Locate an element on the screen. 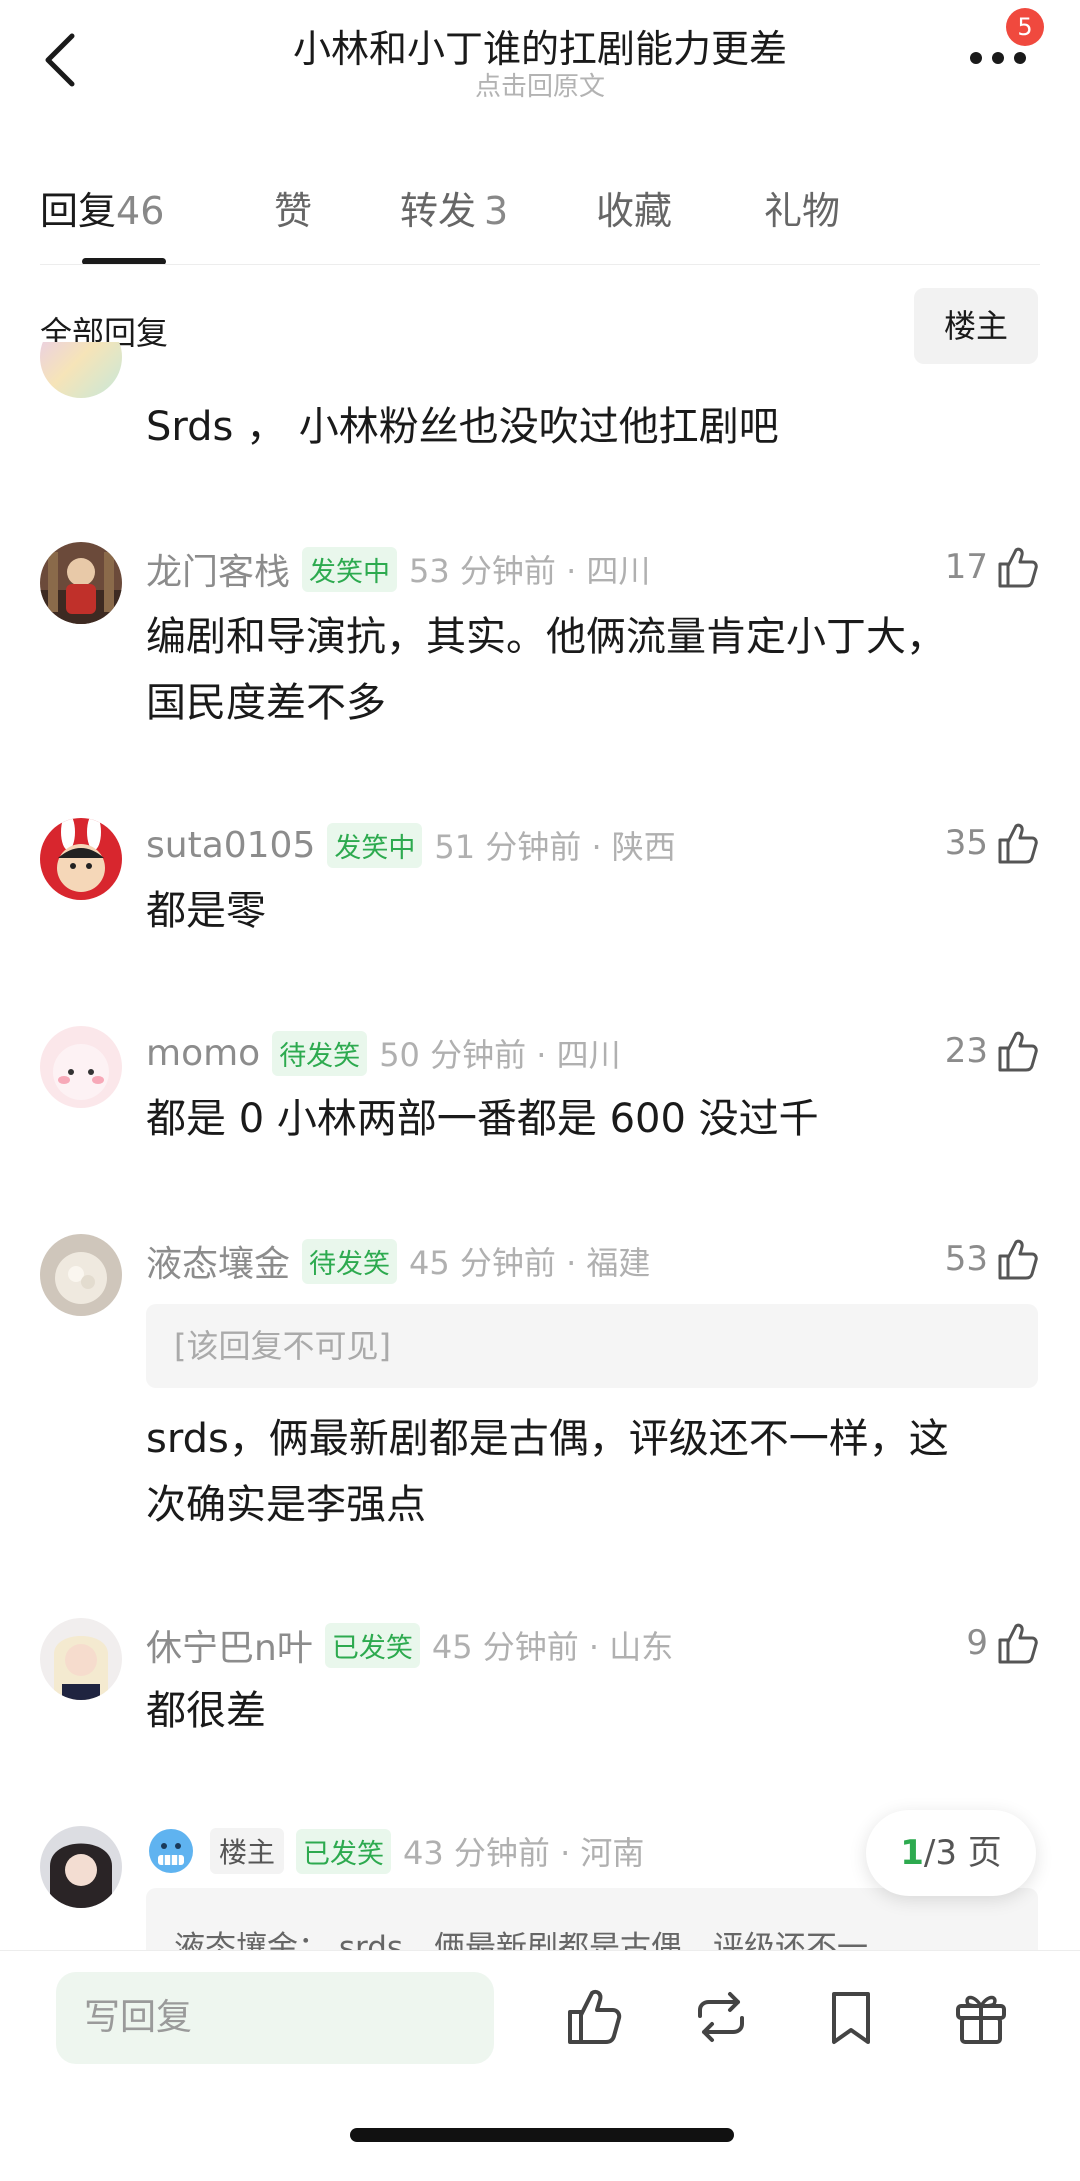 This screenshot has height=2181, width=1080. tab-count: 3 is located at coordinates (496, 211).